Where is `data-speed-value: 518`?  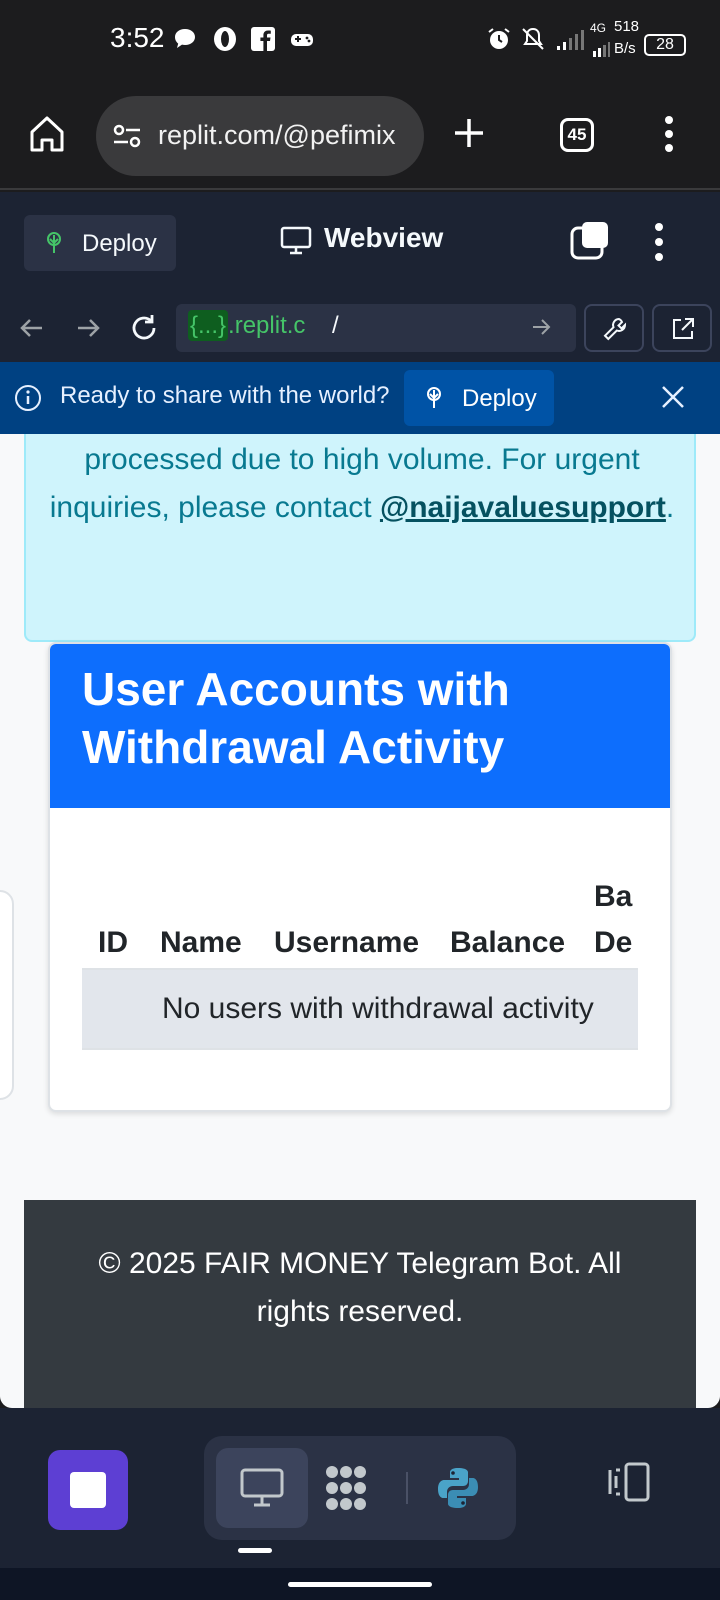 data-speed-value: 518 is located at coordinates (627, 26).